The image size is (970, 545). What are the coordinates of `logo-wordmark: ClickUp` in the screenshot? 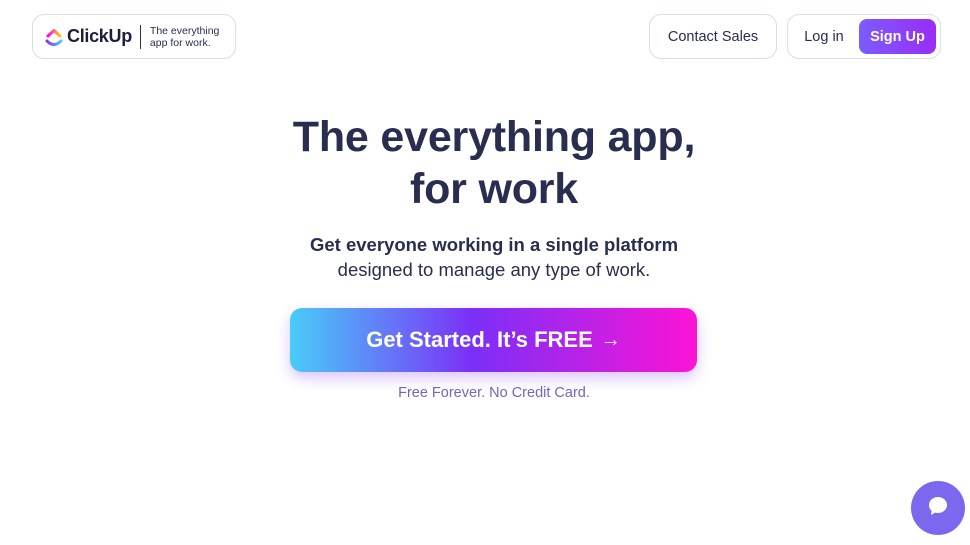 It's located at (99, 36).